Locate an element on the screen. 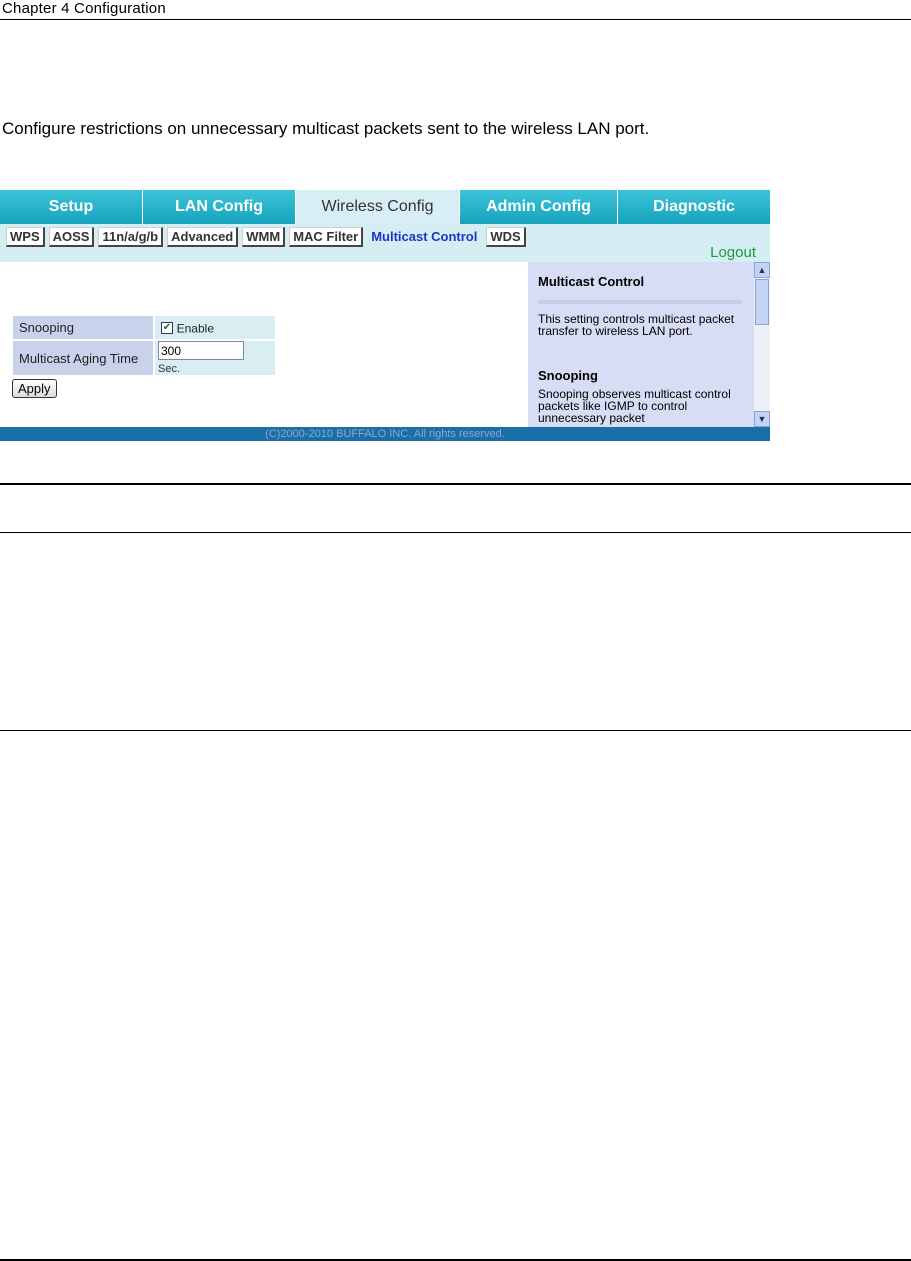  scroll-down-icon: ▼ is located at coordinates (762, 419).